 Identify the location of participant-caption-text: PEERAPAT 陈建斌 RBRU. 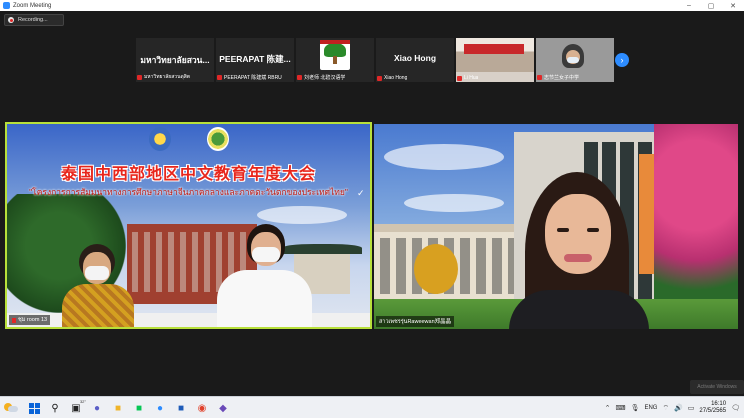
(253, 78).